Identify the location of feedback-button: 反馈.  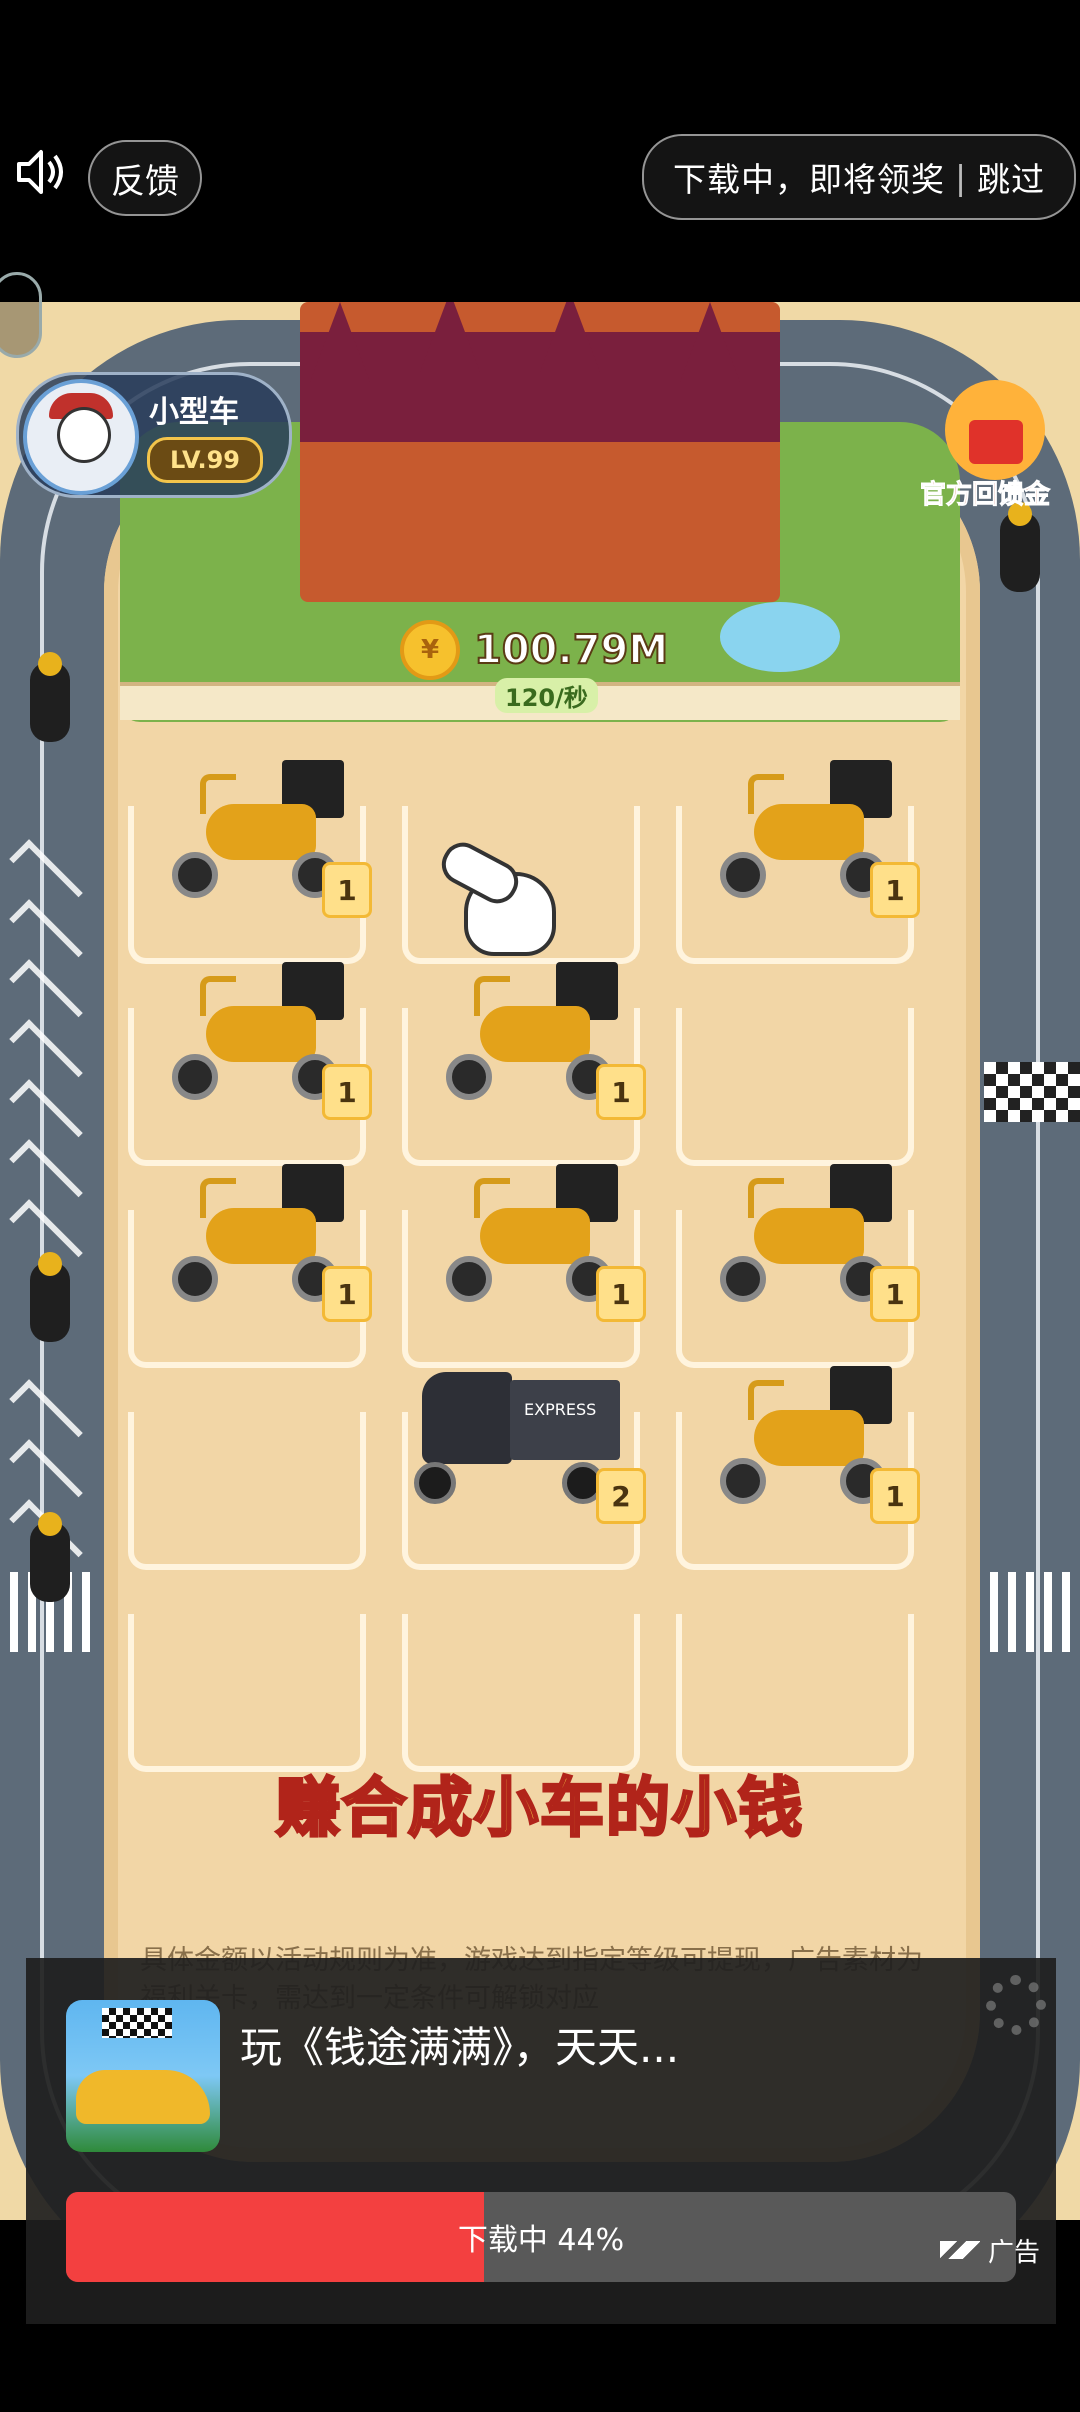
(145, 178).